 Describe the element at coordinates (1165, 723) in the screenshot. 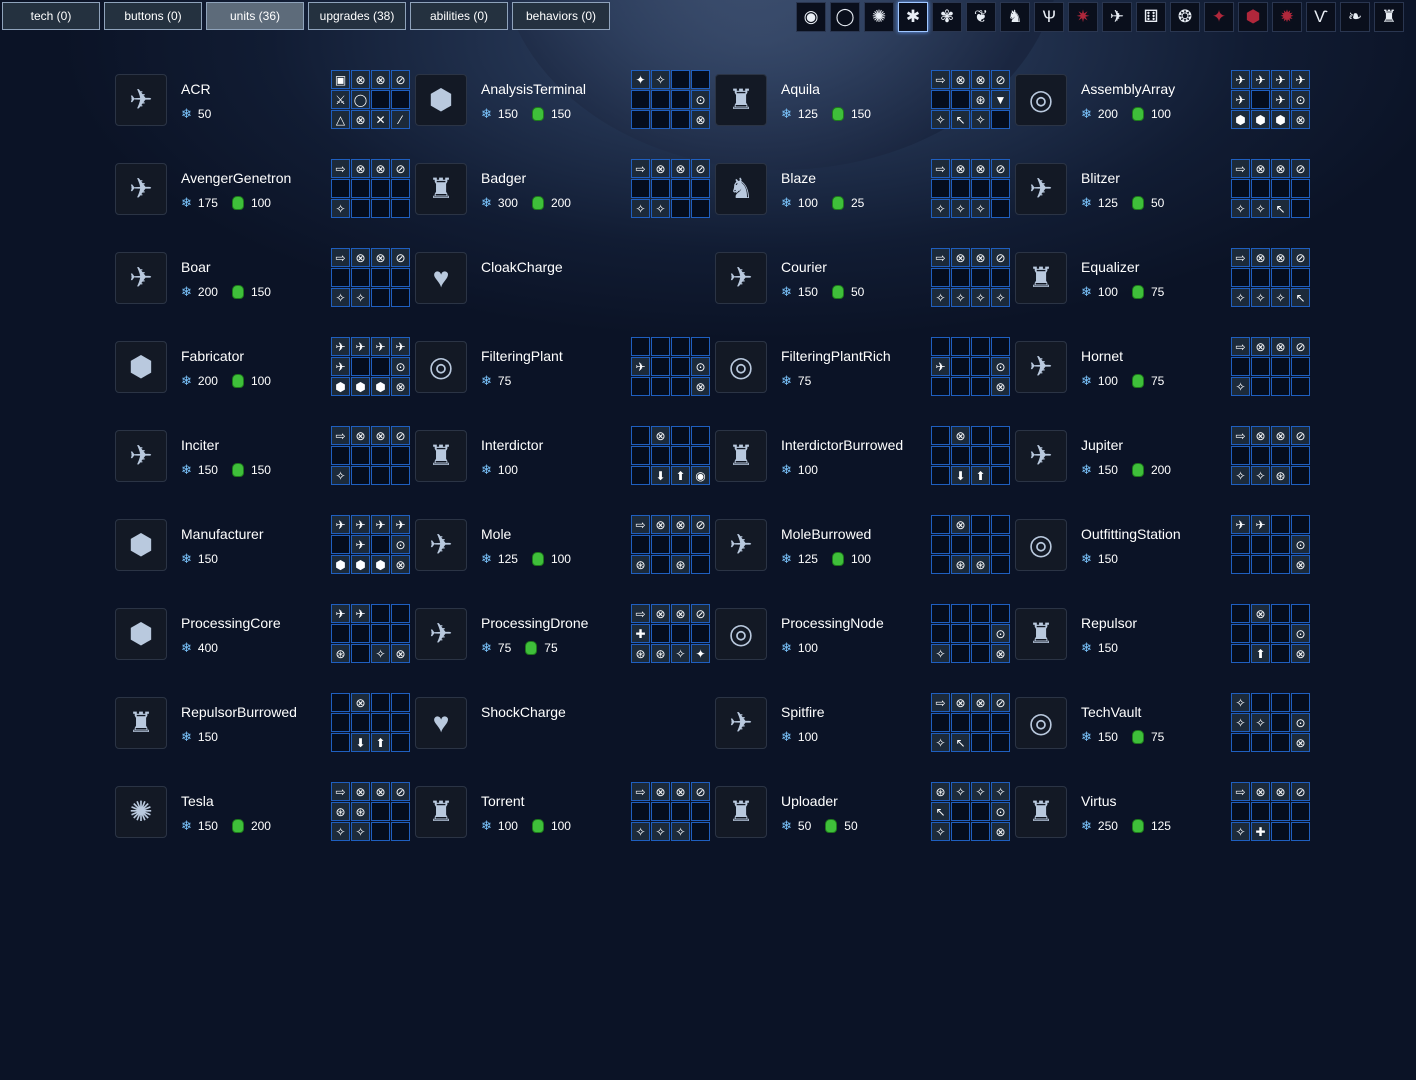

I see `unit-card: ◎ TechVault ❄ 150 75 ✧ ✧ ✧ ⊙ ⊗` at that location.